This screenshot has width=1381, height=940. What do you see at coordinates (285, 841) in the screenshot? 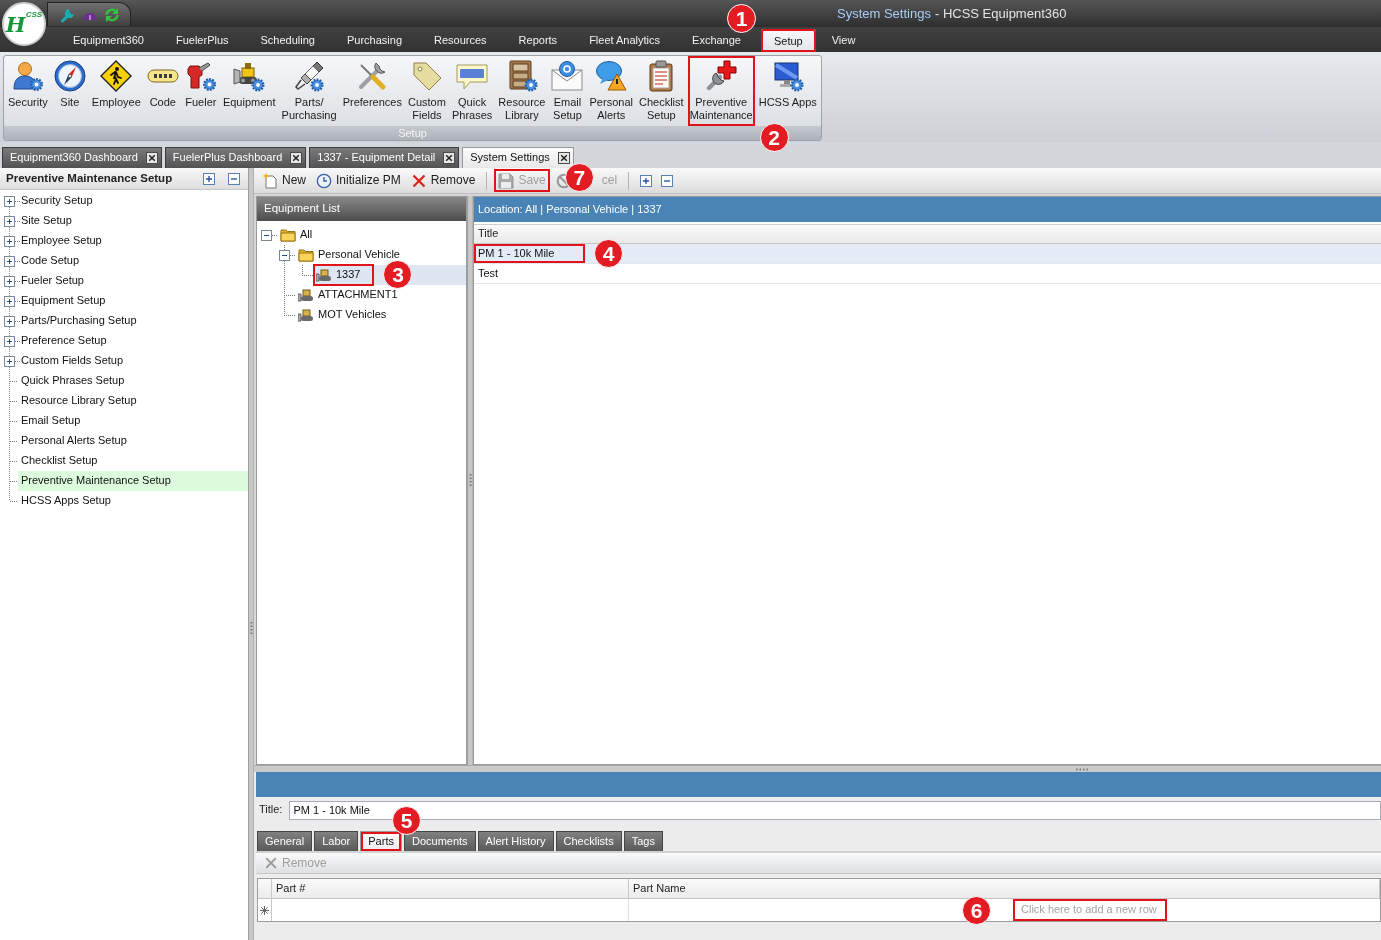
I see `tab: General` at bounding box center [285, 841].